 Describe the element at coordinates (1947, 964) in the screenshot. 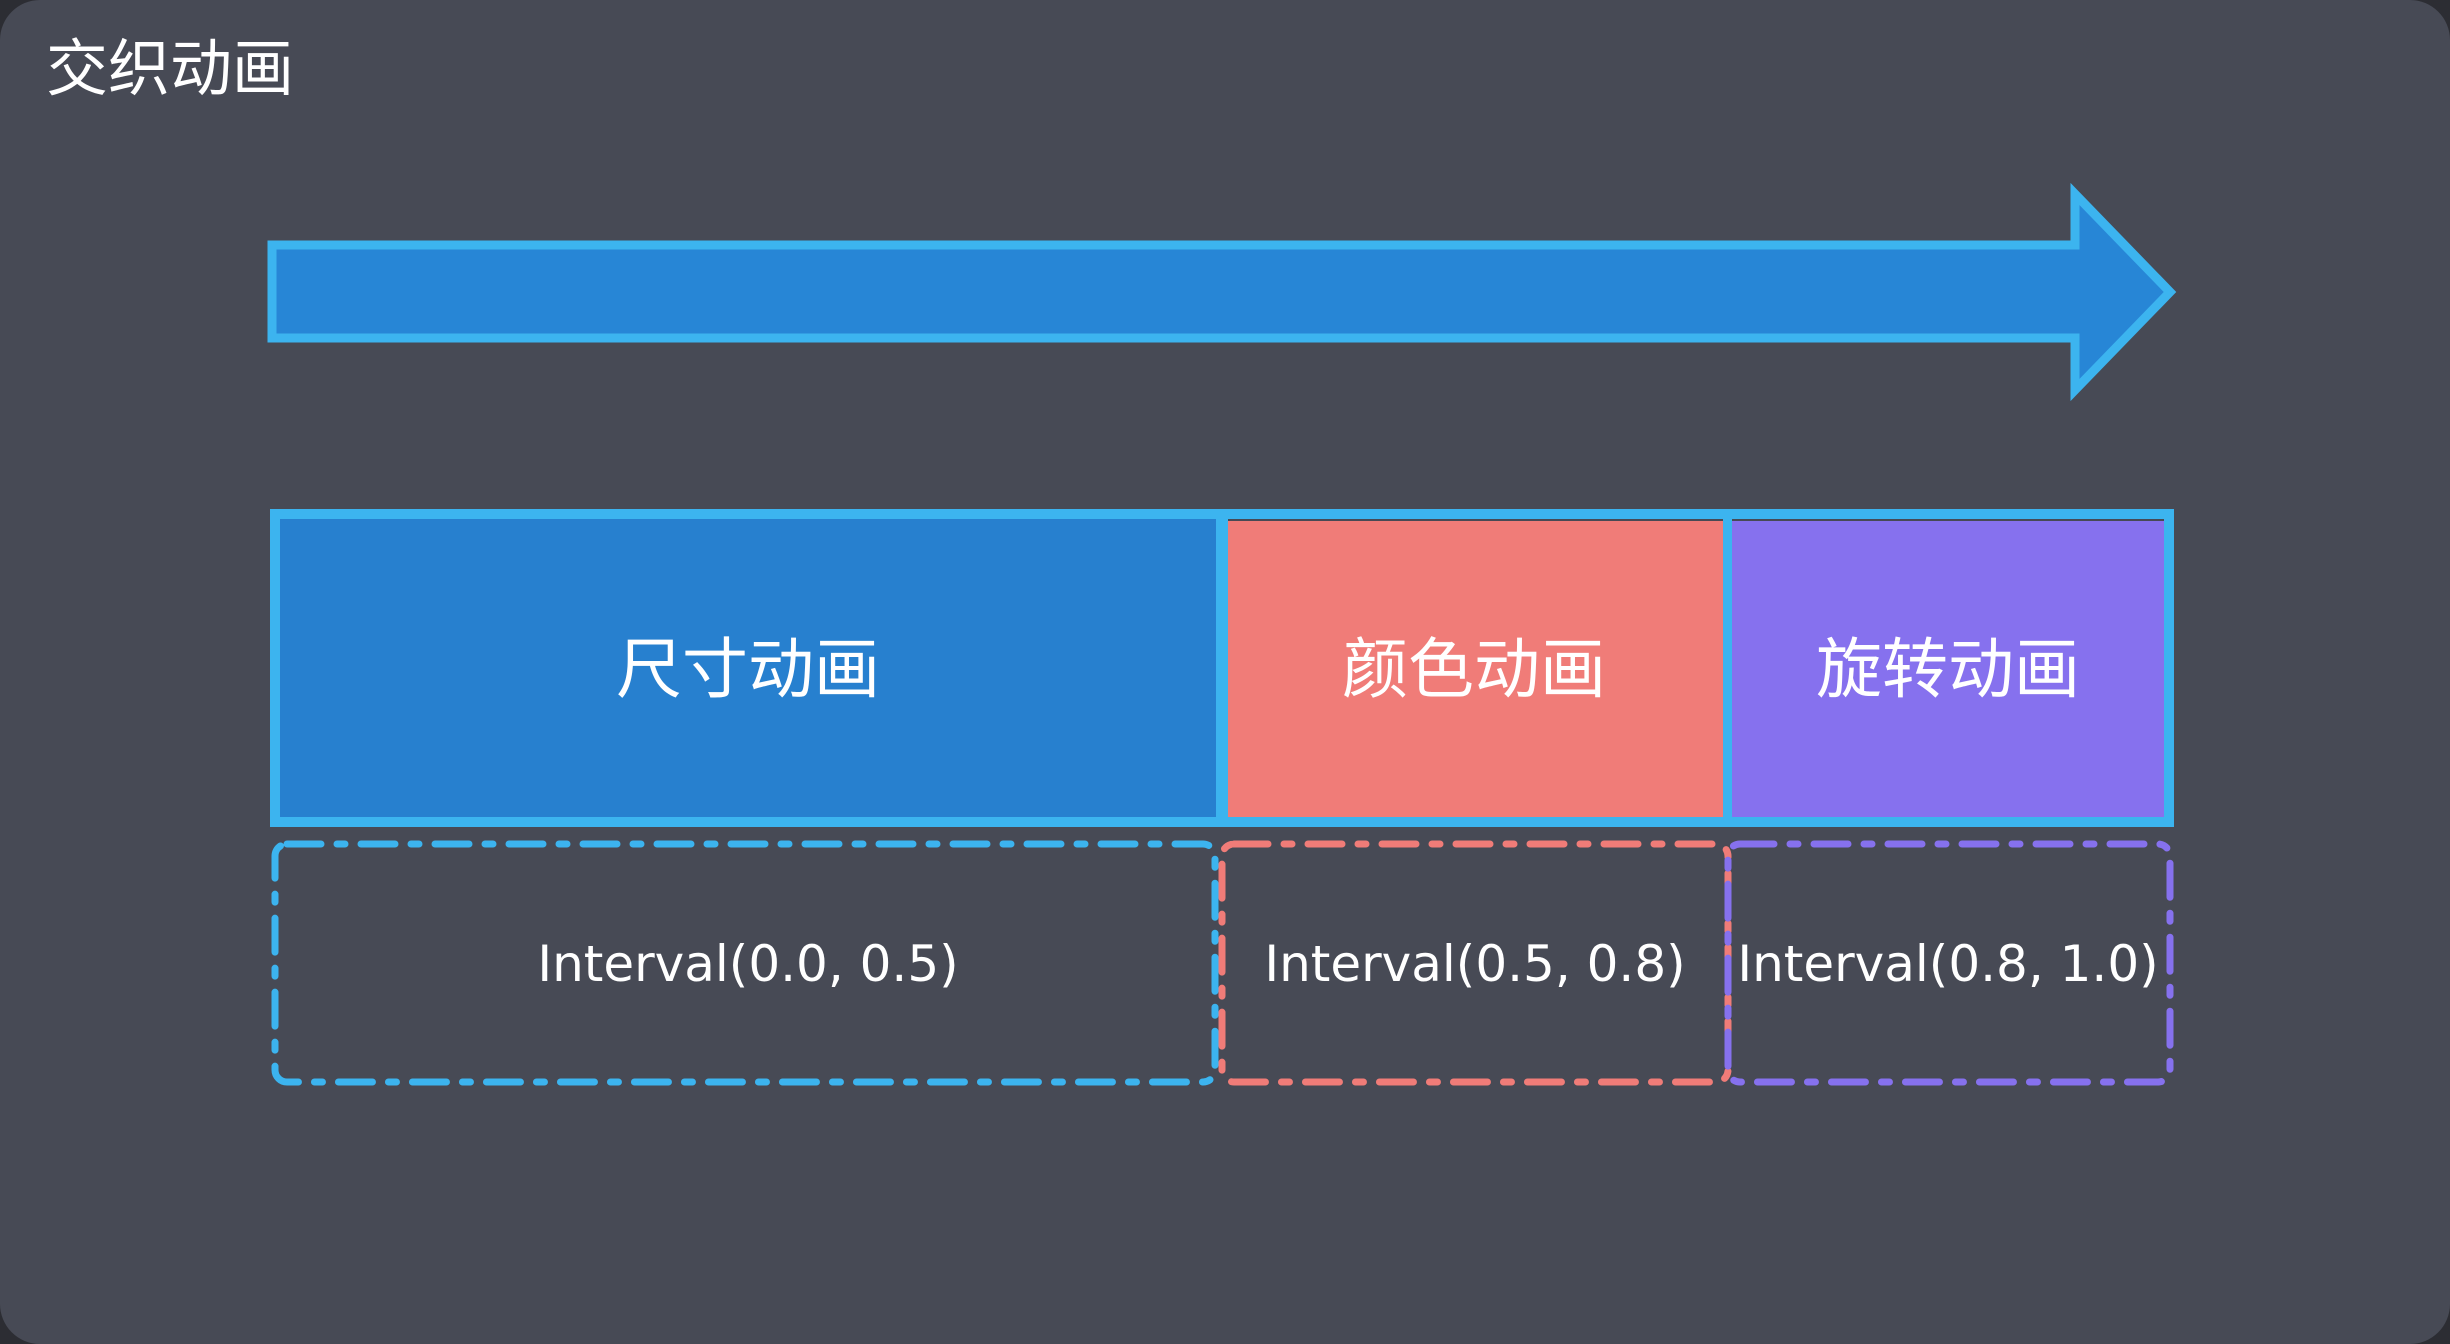

I see `interval-label-rotate: Interval(0.8, 1.0)` at that location.